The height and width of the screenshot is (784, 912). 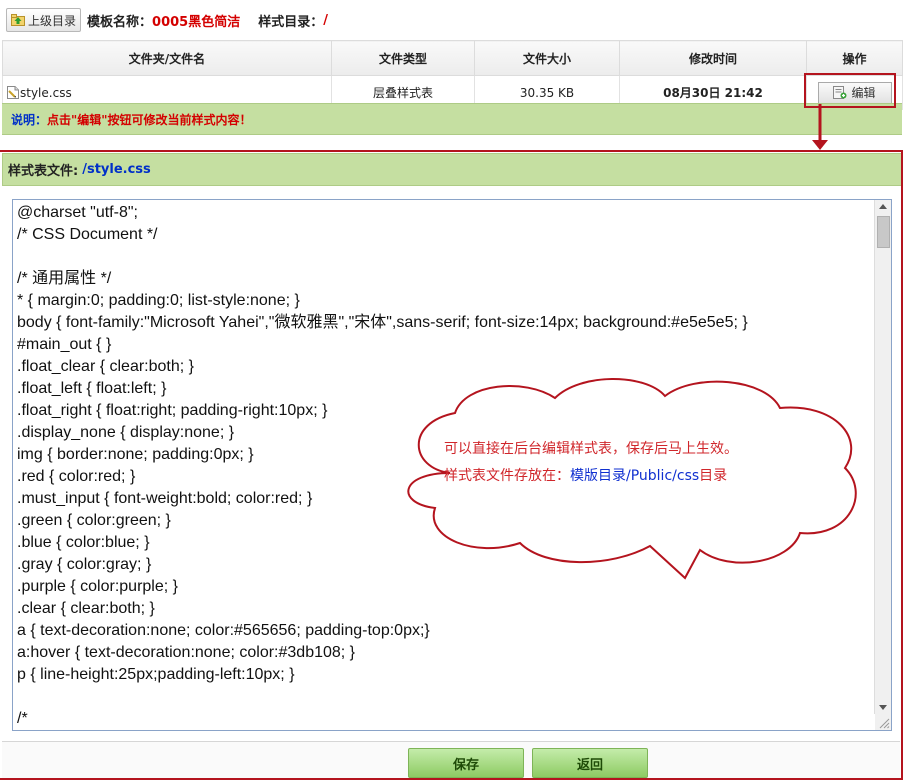 I want to click on column-header-type: 文件类型, so click(x=403, y=58).